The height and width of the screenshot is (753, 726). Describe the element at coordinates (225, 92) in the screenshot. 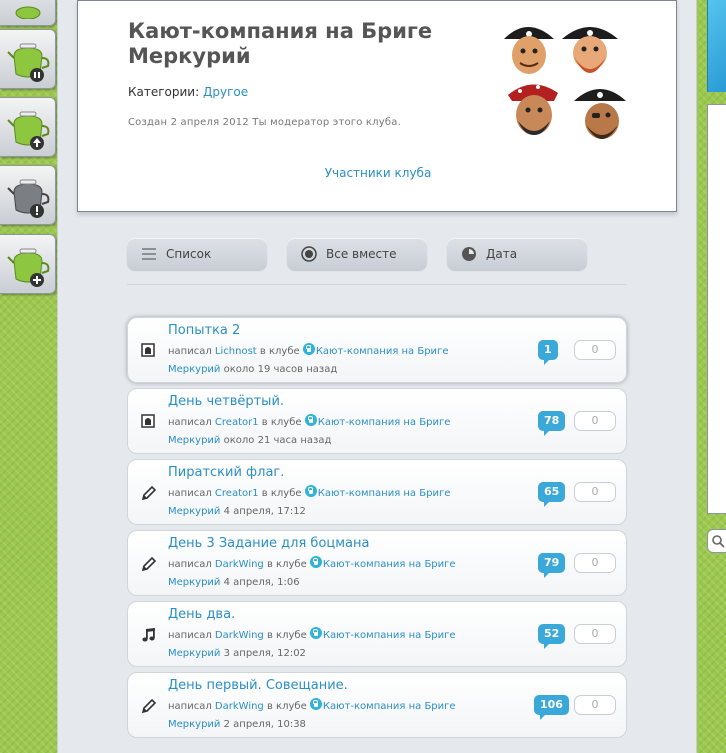

I see `category-link: Другое` at that location.